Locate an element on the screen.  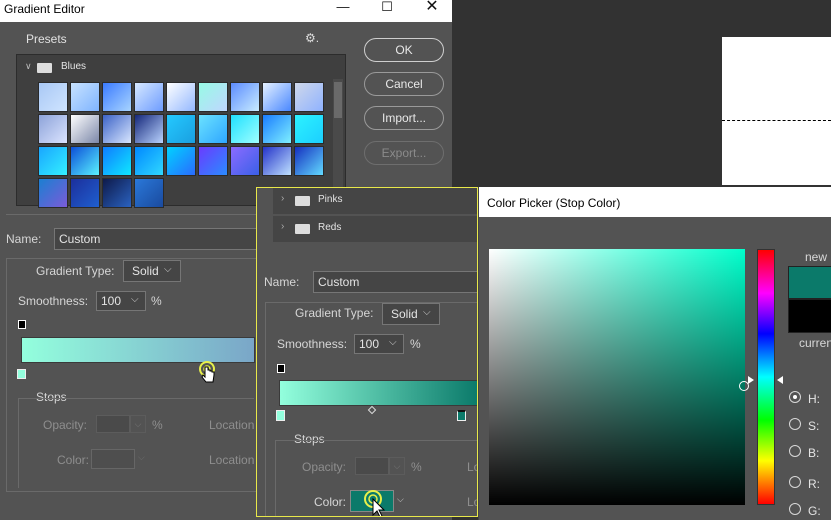
red-radio is located at coordinates (795, 482).